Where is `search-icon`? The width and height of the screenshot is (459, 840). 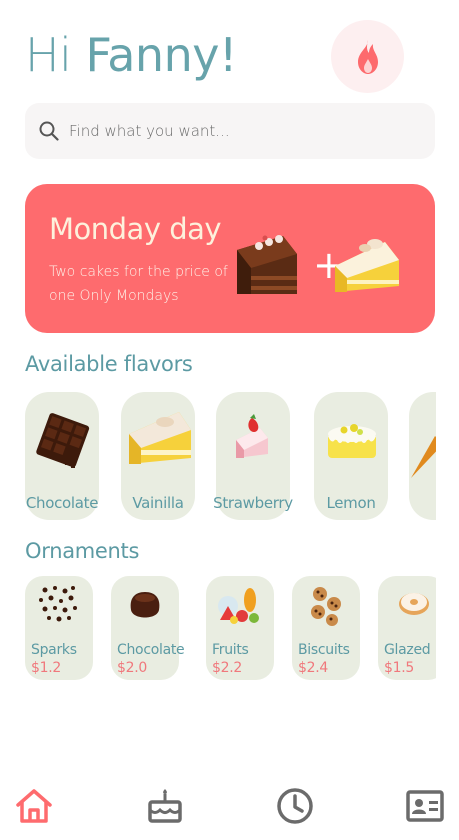 search-icon is located at coordinates (49, 131).